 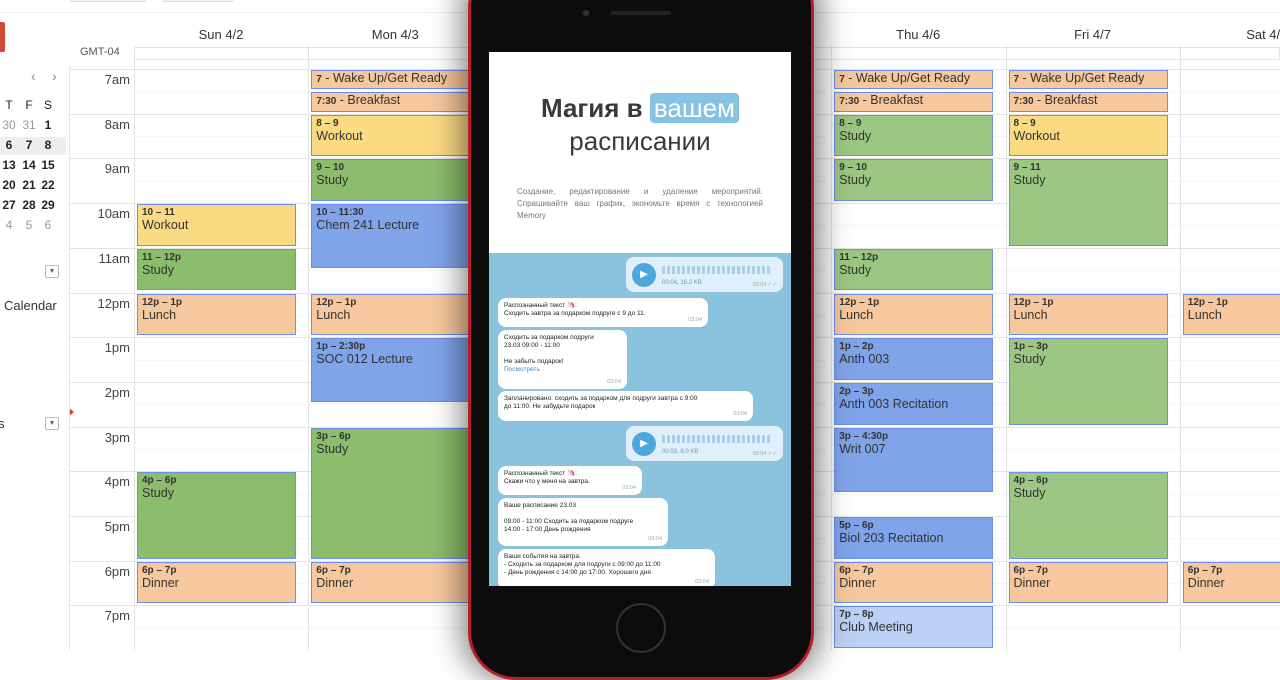 I want to click on create-button, so click(x=2, y=37).